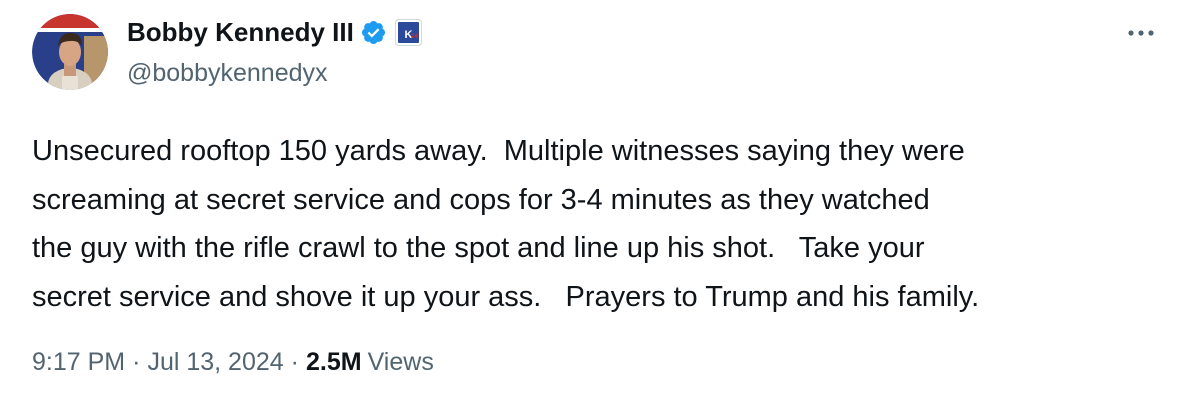  I want to click on tweet-date: Jul 13, 2024, so click(215, 362).